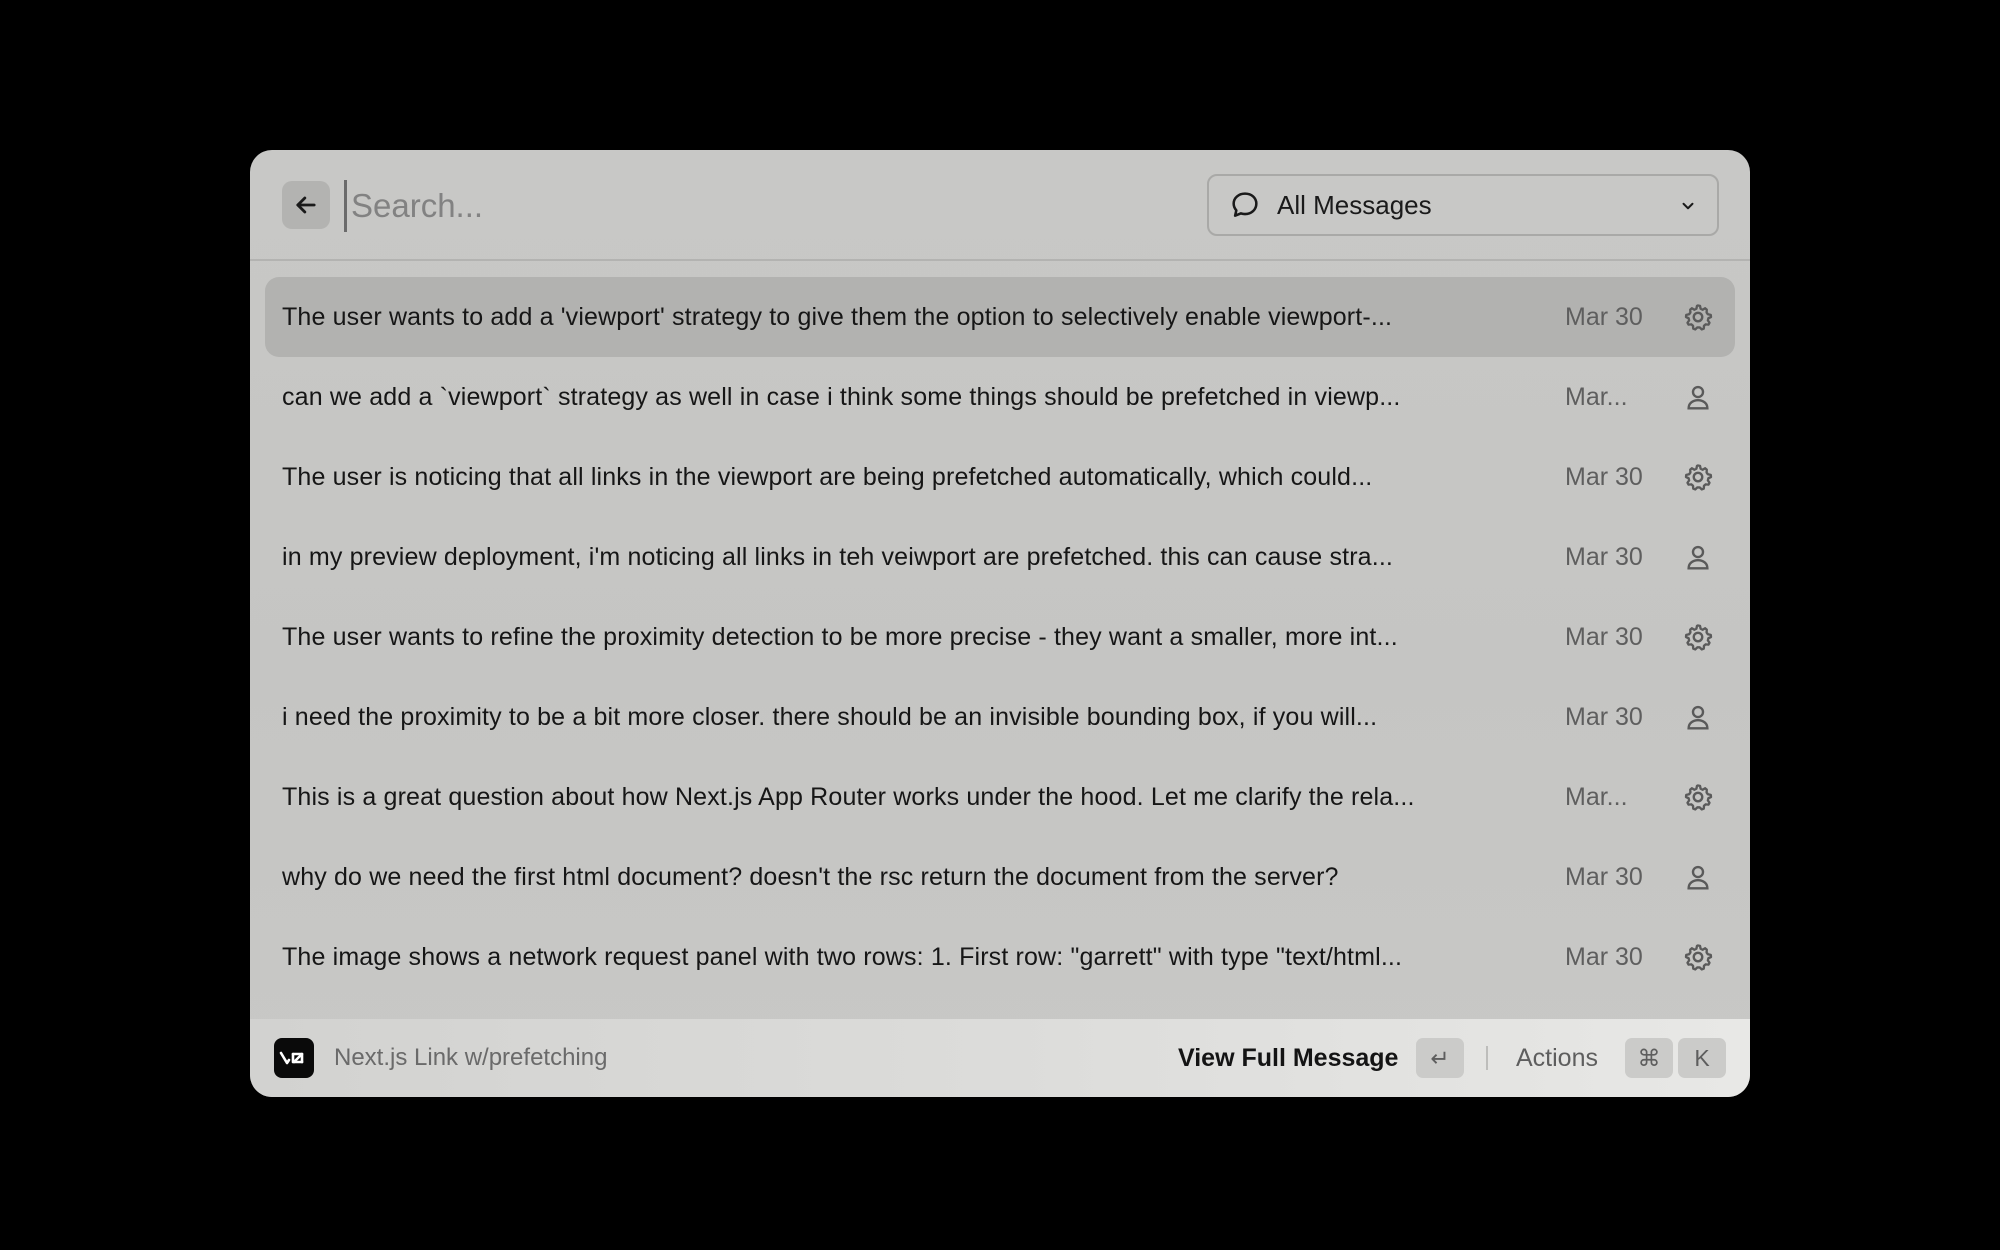 The width and height of the screenshot is (2000, 1250). I want to click on view-full-message-button: View Full Message, so click(1288, 1058).